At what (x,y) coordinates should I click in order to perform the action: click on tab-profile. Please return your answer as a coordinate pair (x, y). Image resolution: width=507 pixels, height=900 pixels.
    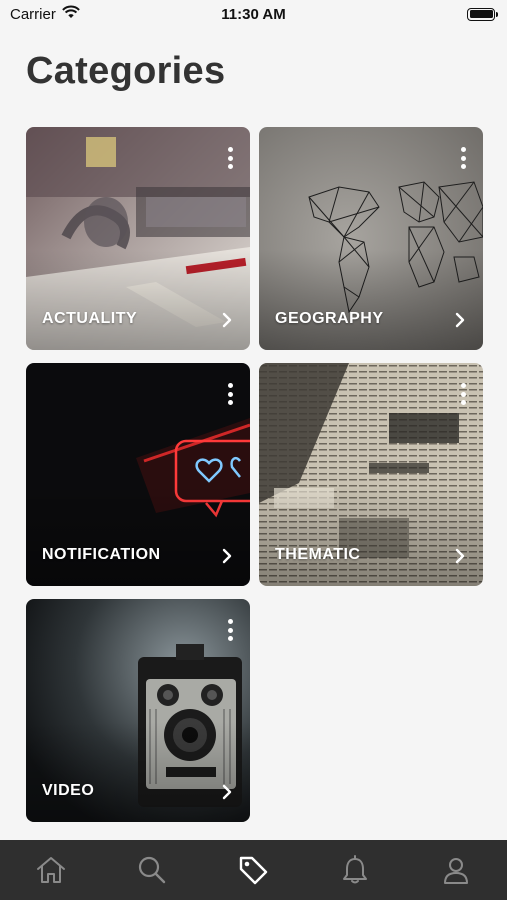
    Looking at the image, I should click on (456, 870).